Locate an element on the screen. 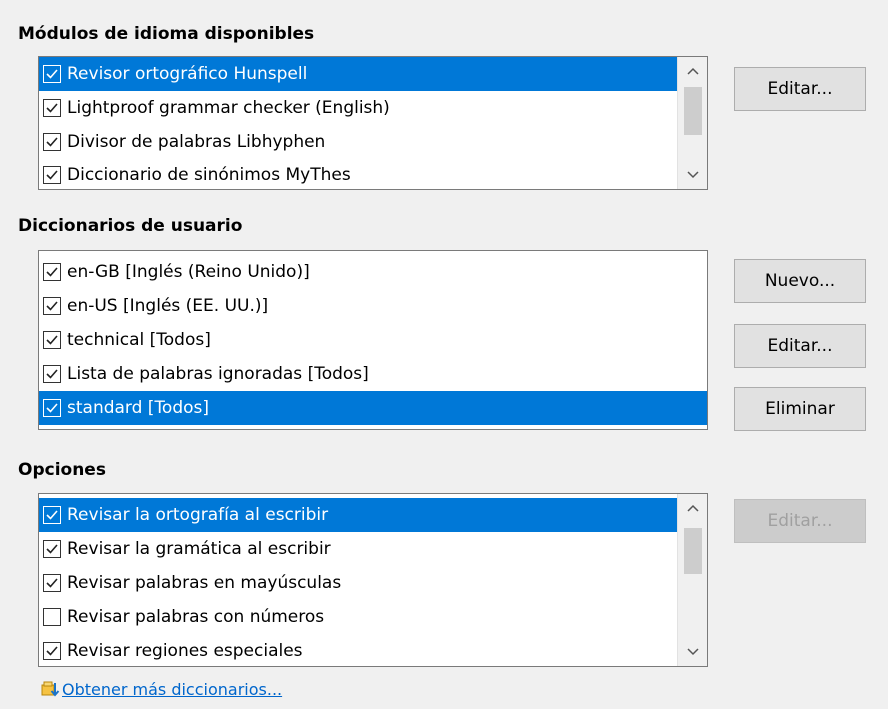 Image resolution: width=888 pixels, height=709 pixels. list-item-label: Diccionario de sinónimos MyThes is located at coordinates (209, 175).